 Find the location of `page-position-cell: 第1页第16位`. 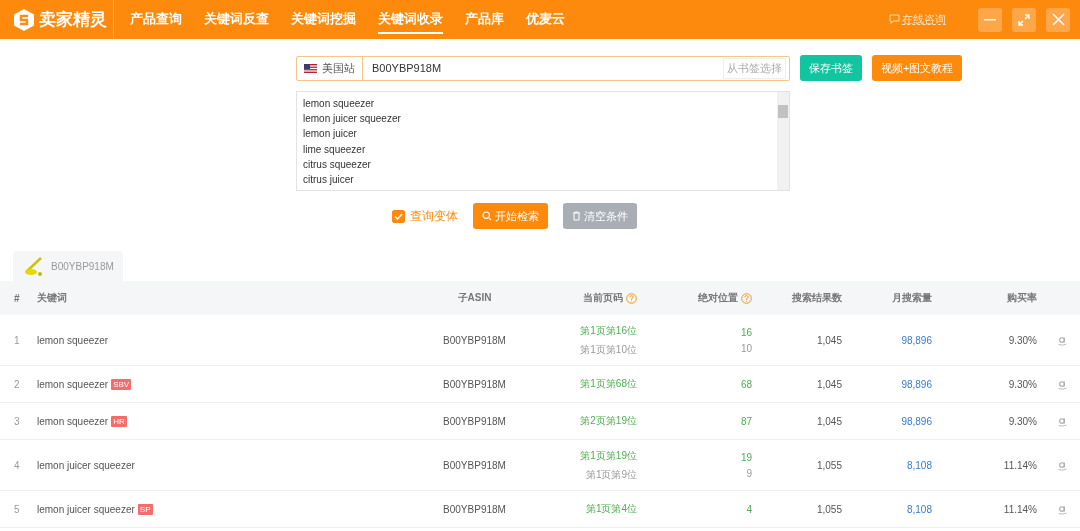

page-position-cell: 第1页第16位 is located at coordinates (608, 330).